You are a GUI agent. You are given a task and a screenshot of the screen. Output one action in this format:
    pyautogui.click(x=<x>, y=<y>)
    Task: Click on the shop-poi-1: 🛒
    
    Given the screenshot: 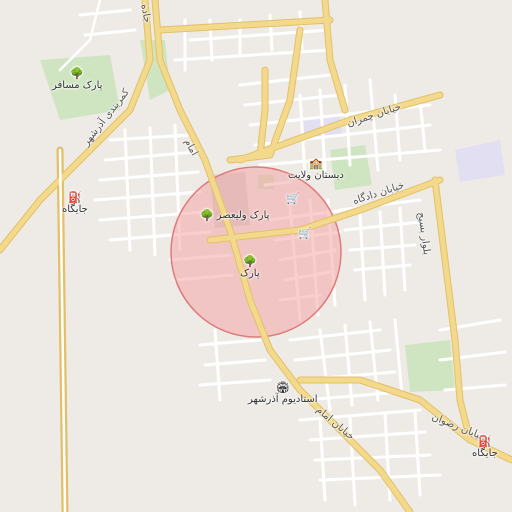 What is the action you would take?
    pyautogui.click(x=293, y=198)
    